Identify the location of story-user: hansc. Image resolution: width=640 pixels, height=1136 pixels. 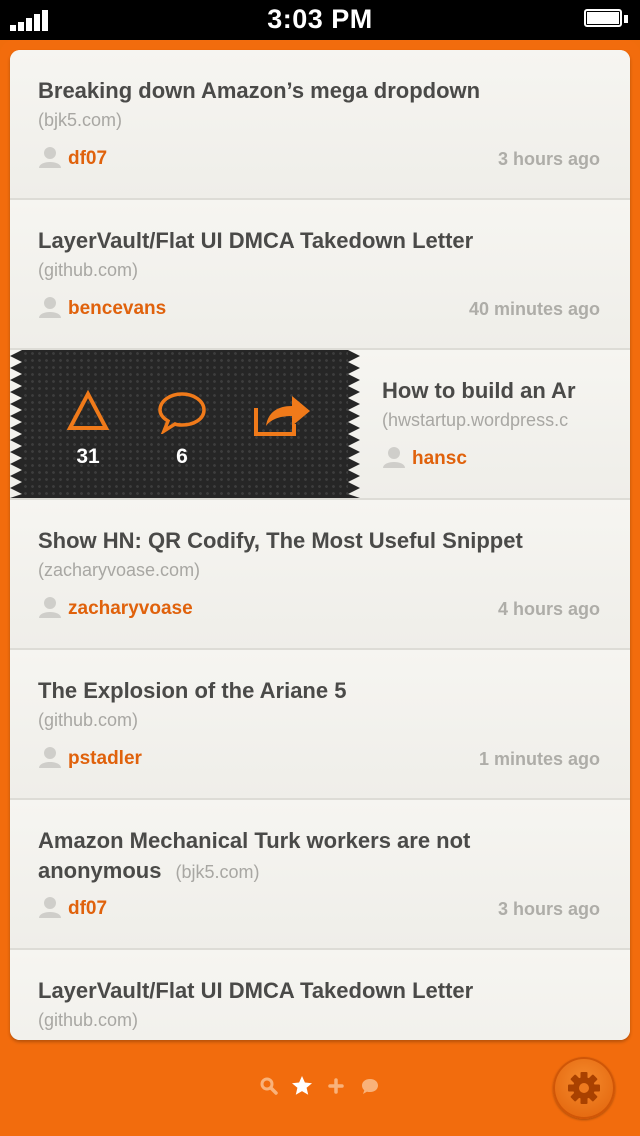
(424, 459).